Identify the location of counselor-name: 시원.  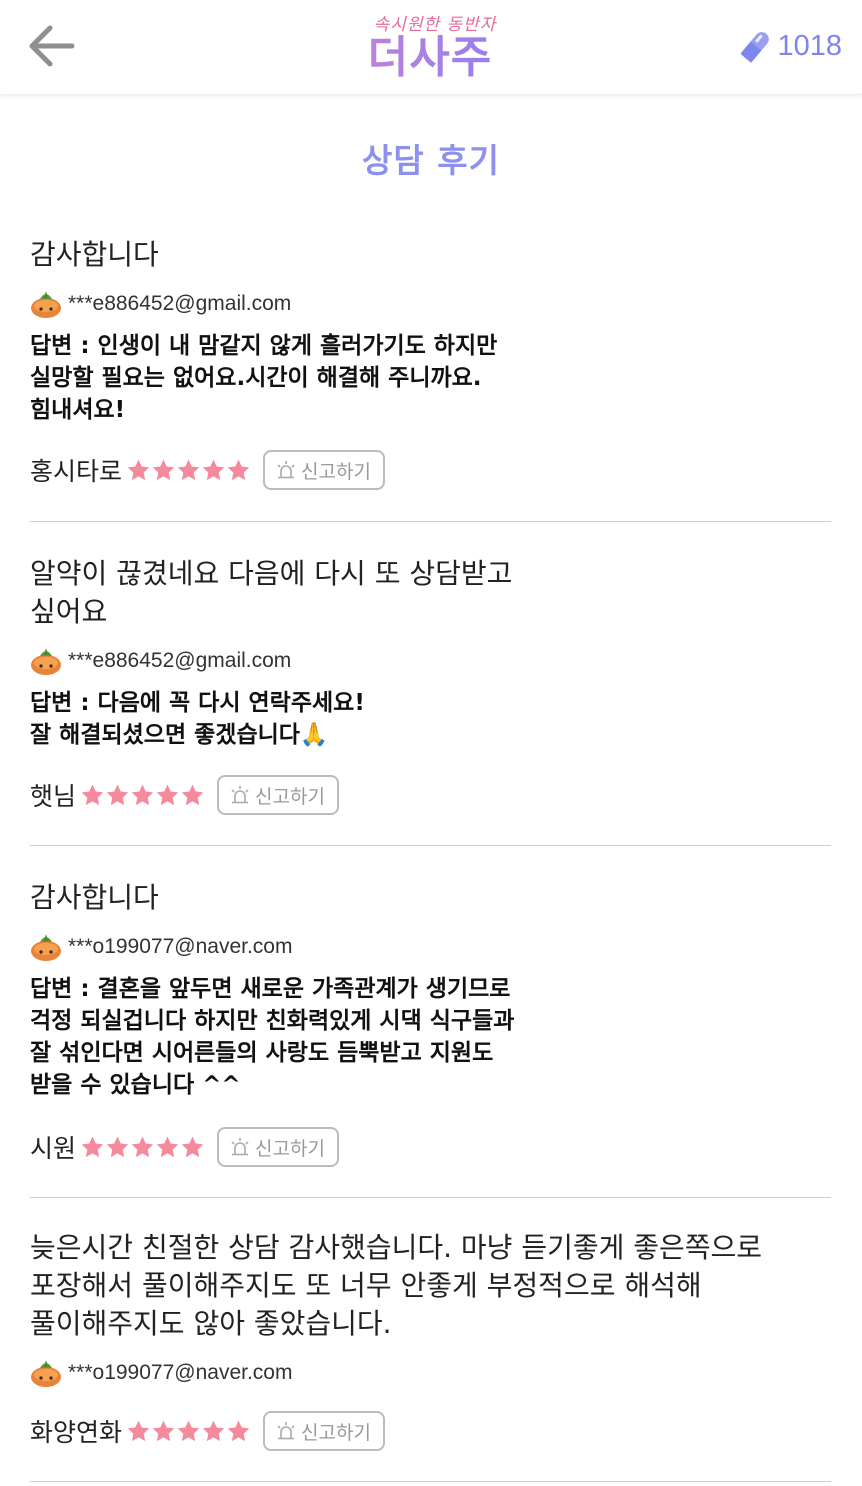
(53, 1148).